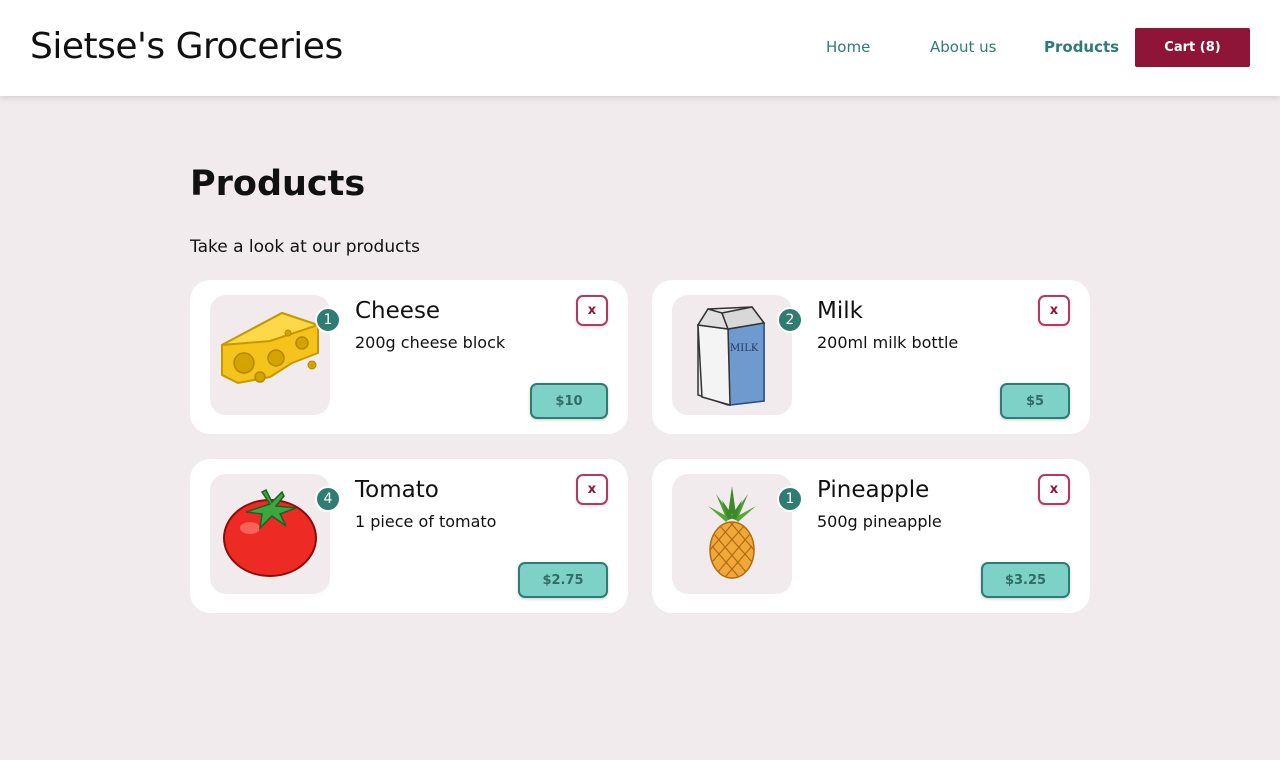 The width and height of the screenshot is (1280, 760). What do you see at coordinates (879, 521) in the screenshot?
I see `product-description: 500g pineapple` at bounding box center [879, 521].